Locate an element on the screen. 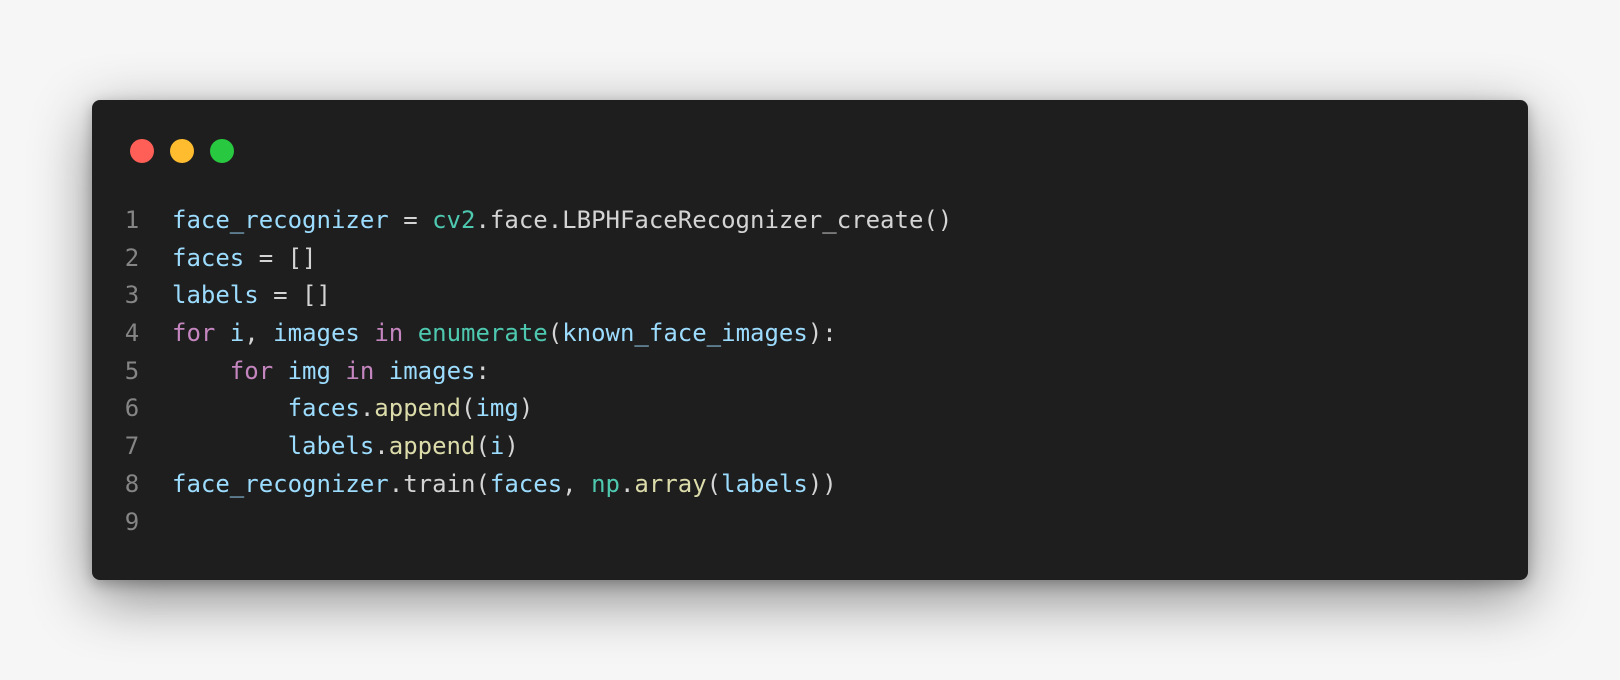 The height and width of the screenshot is (680, 1620). code-token-plain: .face.LBPHFaceRecognizer_create() is located at coordinates (714, 220).